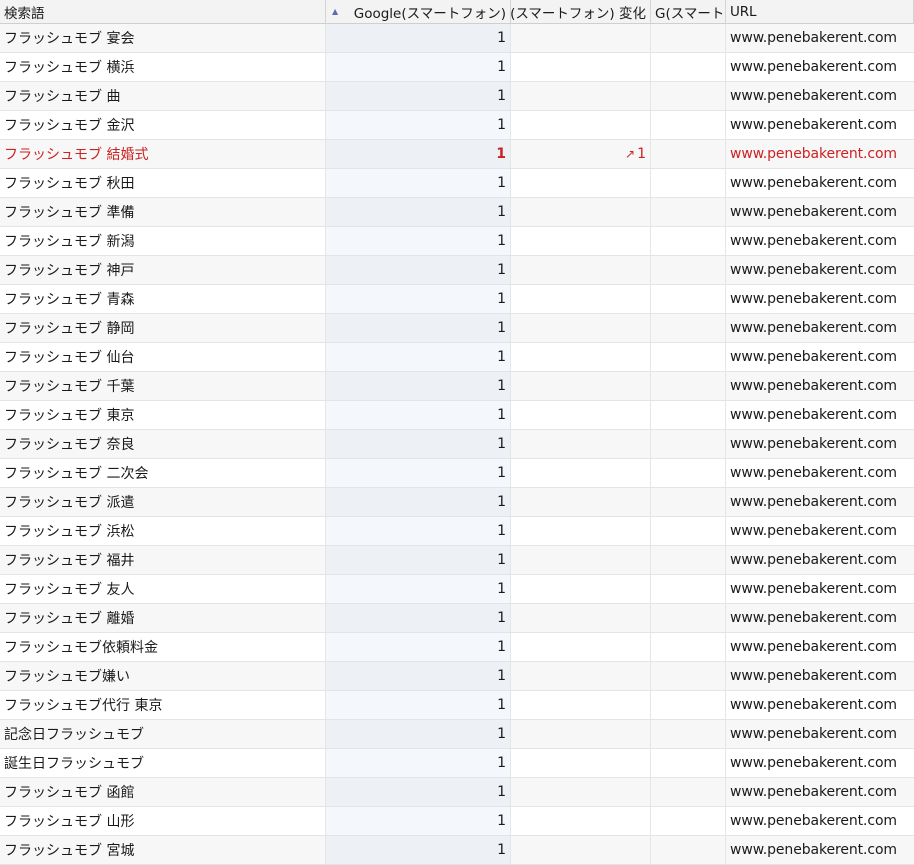 This screenshot has height=865, width=914. Describe the element at coordinates (457, 241) in the screenshot. I see `table-row: フラッシュモブ 新潟 1 www.penebakerent.com` at that location.